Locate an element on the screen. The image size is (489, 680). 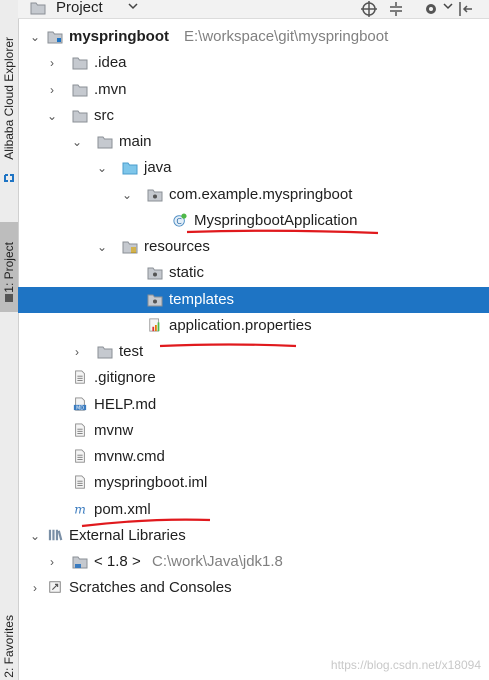
svg-text: MD is located at coordinates (80, 408).